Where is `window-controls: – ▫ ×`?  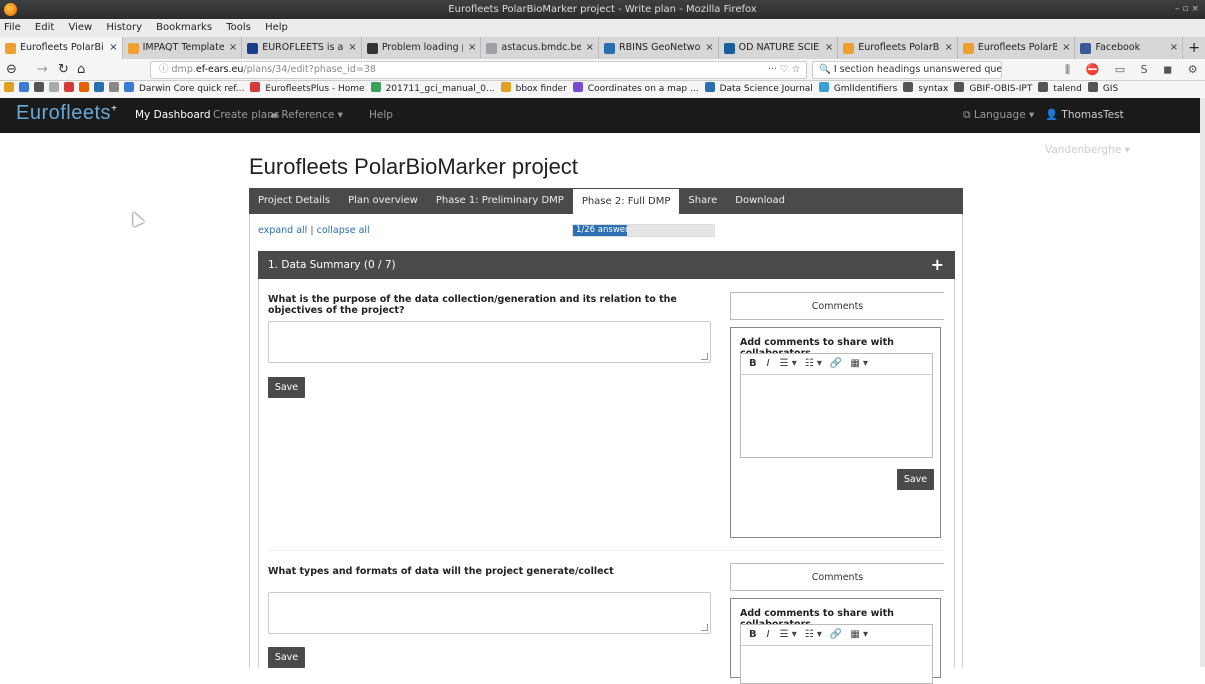 window-controls: – ▫ × is located at coordinates (1187, 9).